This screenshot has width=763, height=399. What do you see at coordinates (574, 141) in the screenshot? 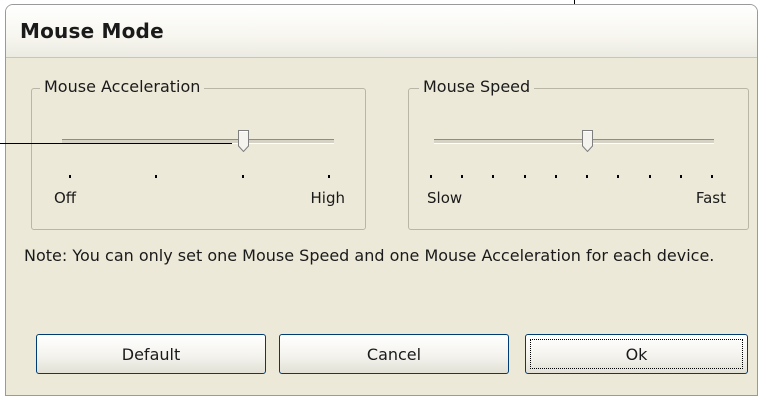
I see `mouse-speed-track` at bounding box center [574, 141].